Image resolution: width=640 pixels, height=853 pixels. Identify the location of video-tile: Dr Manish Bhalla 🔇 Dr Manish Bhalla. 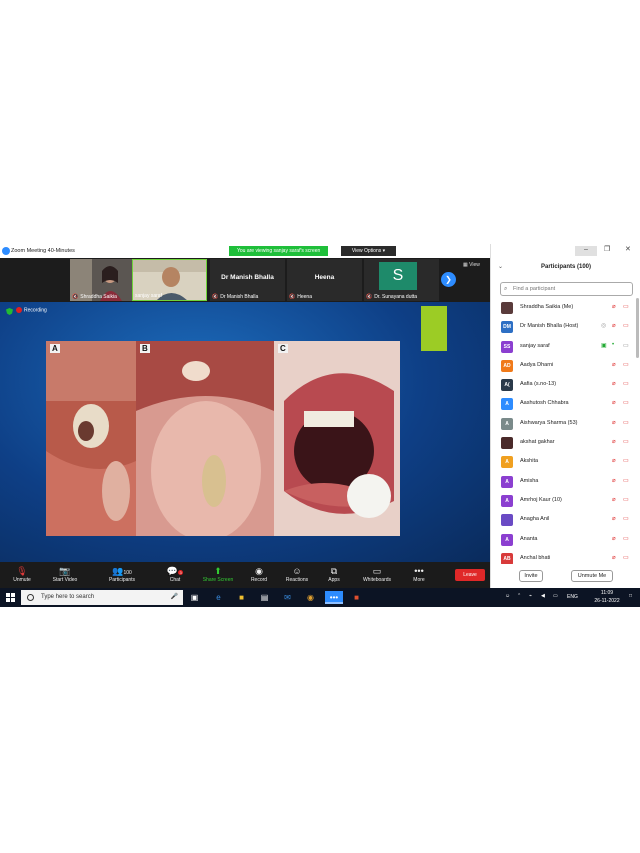
(247, 280).